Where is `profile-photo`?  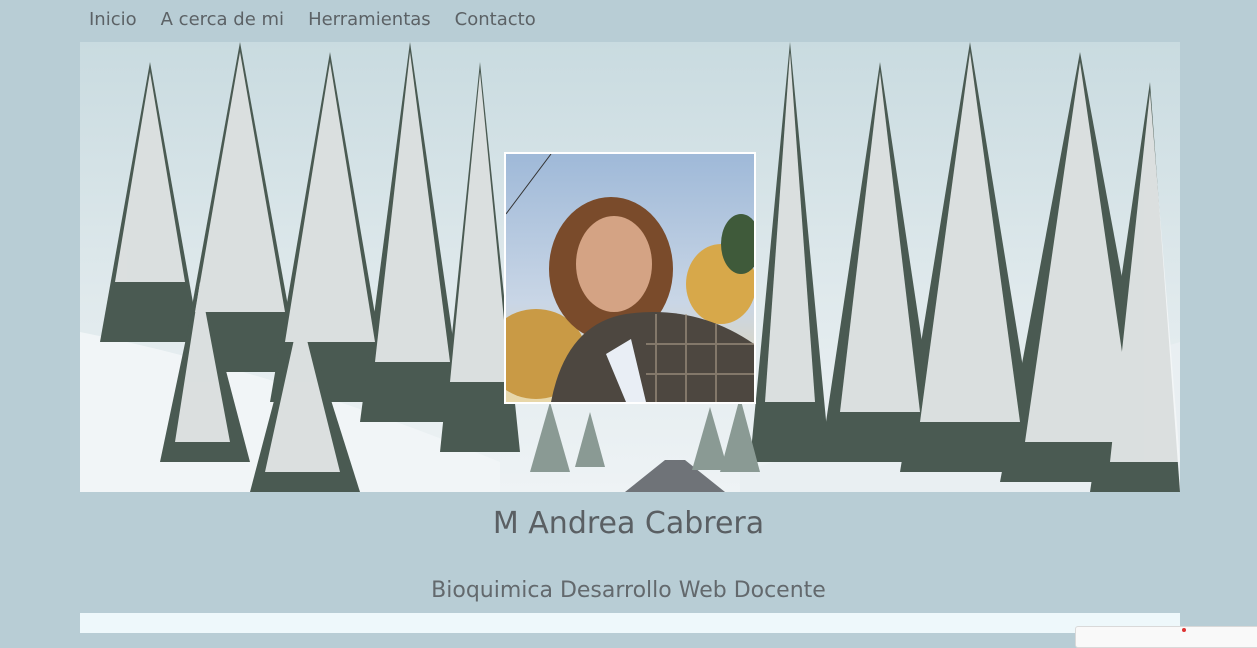
profile-photo is located at coordinates (630, 278).